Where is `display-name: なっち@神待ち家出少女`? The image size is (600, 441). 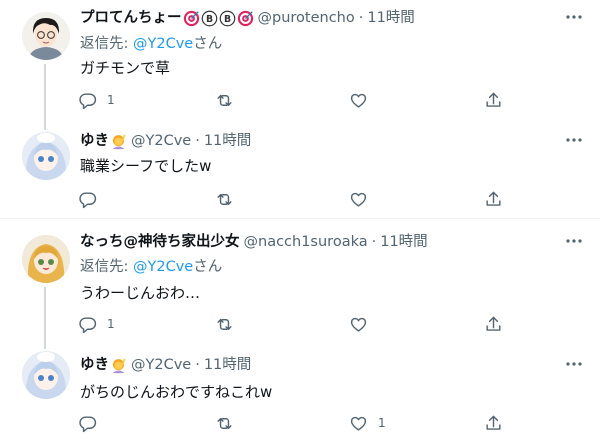
display-name: なっち@神待ち家出少女 is located at coordinates (160, 242).